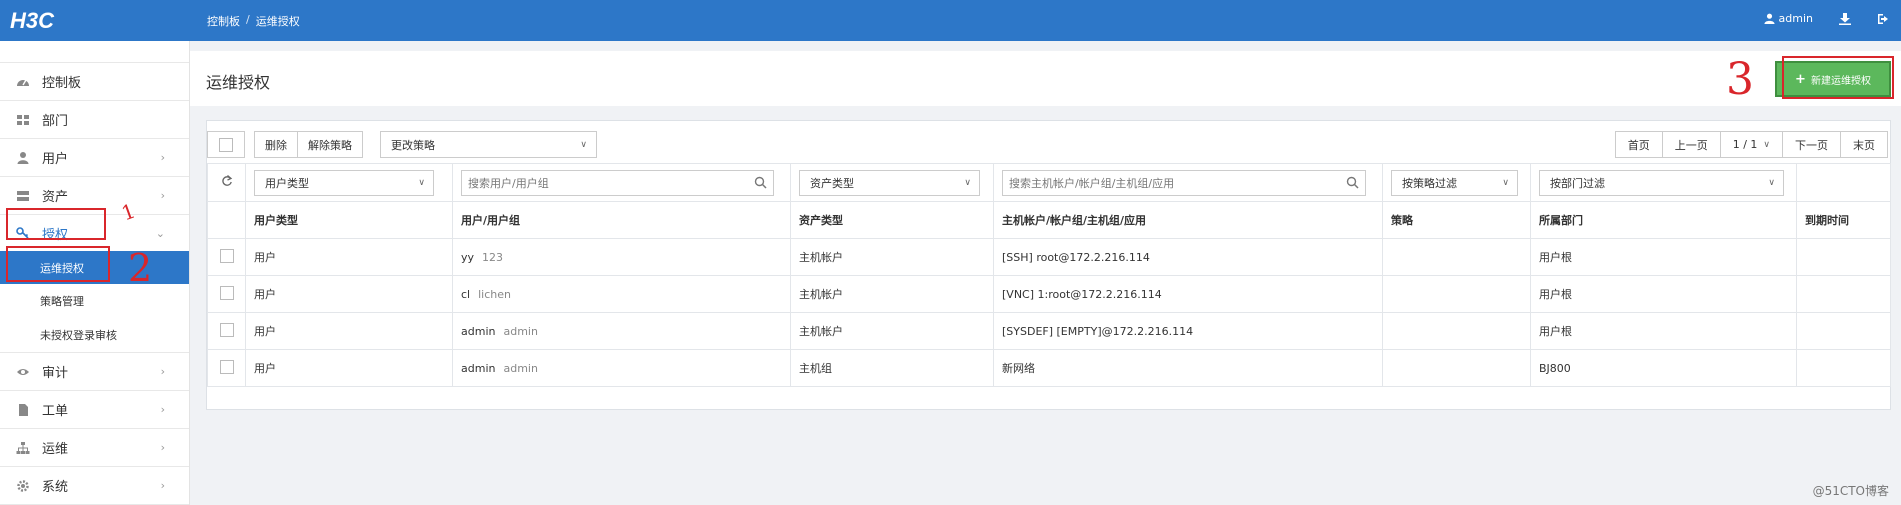 The width and height of the screenshot is (1901, 505). Describe the element at coordinates (227, 181) in the screenshot. I see `refresh-icon` at that location.